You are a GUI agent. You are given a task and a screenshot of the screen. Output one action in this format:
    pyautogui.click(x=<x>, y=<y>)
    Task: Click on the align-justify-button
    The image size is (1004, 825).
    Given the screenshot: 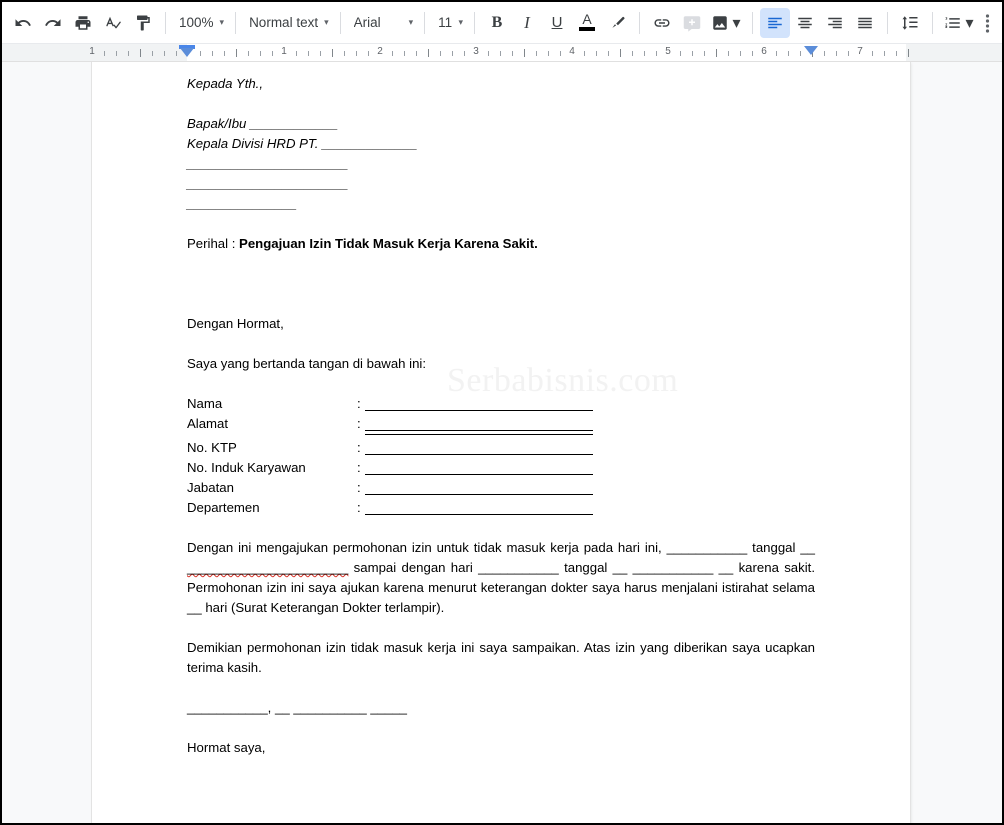 What is the action you would take?
    pyautogui.click(x=865, y=23)
    